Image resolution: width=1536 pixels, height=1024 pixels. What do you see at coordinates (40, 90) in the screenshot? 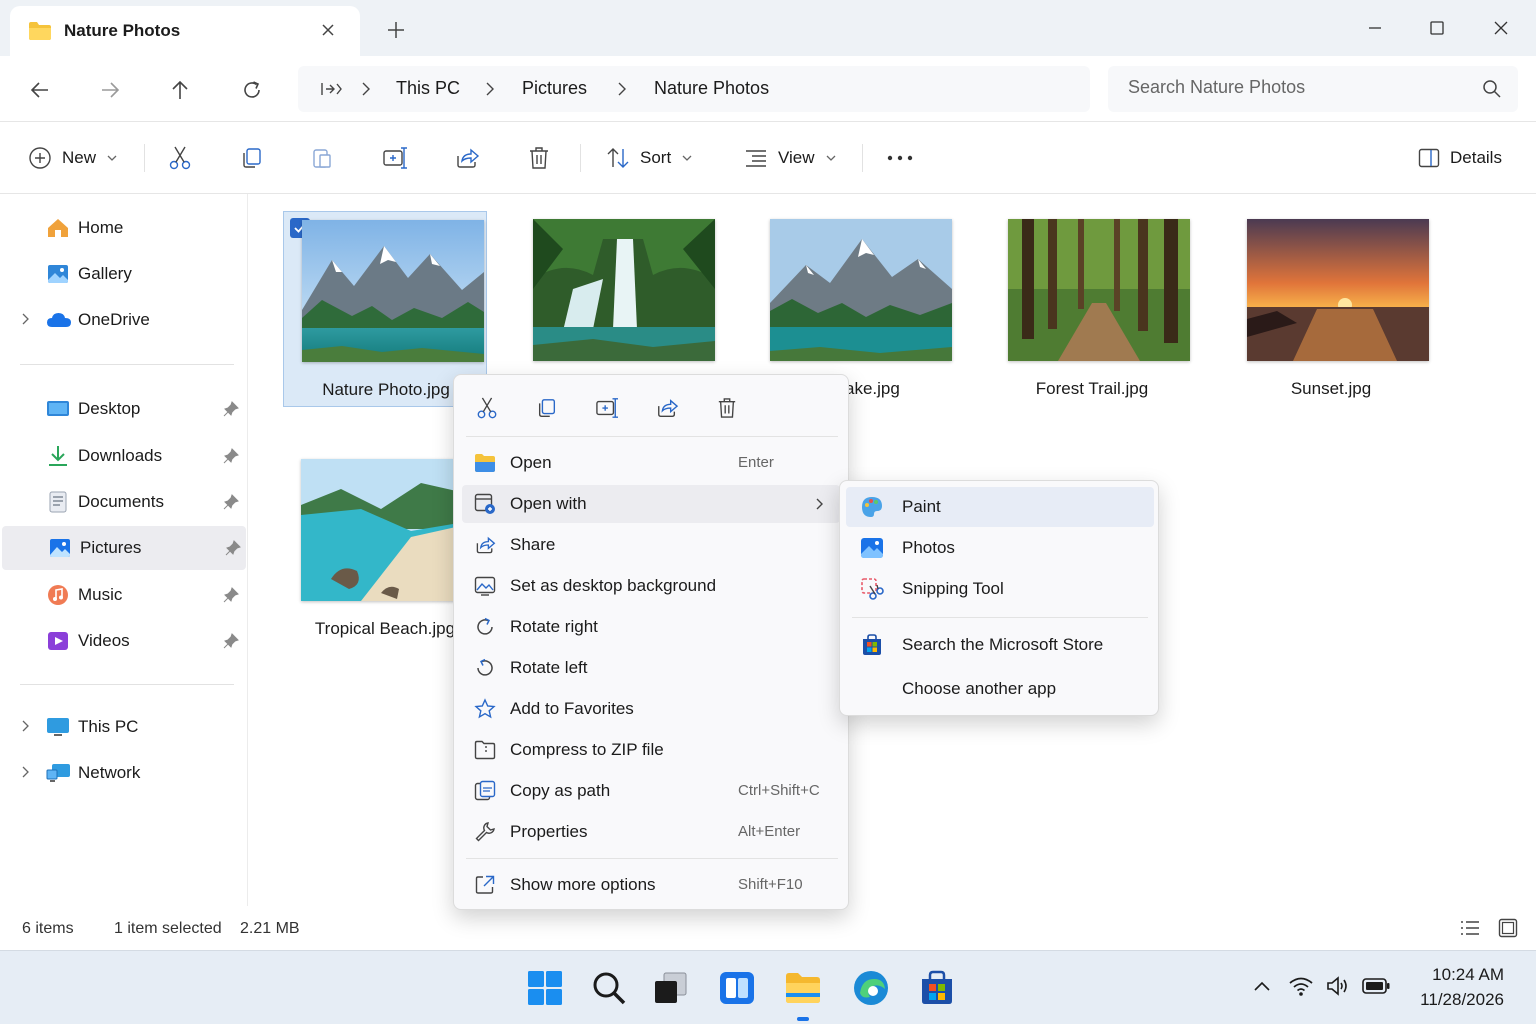
I see `back-arrow-icon` at bounding box center [40, 90].